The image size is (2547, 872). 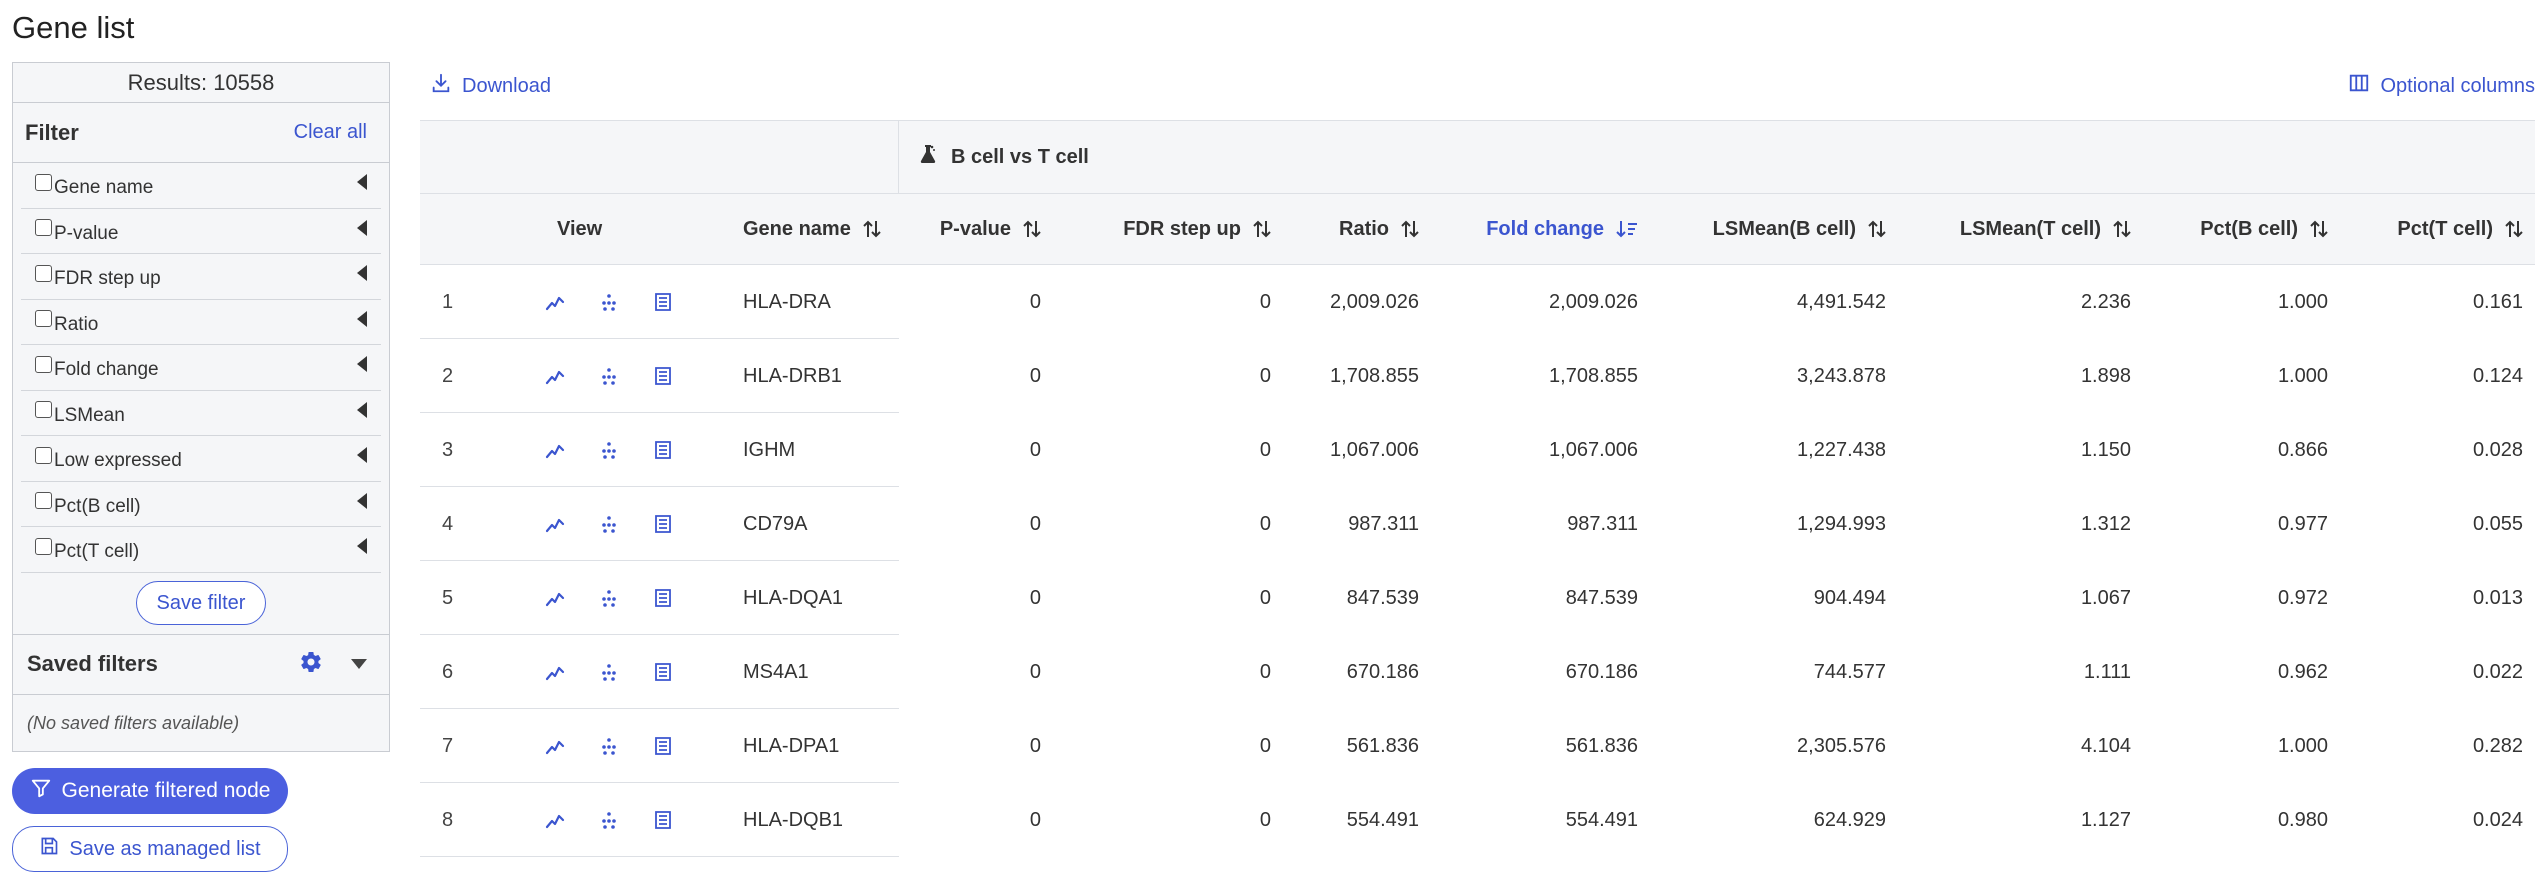 What do you see at coordinates (2239, 229) in the screenshot?
I see `column-header-pct-b: Pct(B cell)` at bounding box center [2239, 229].